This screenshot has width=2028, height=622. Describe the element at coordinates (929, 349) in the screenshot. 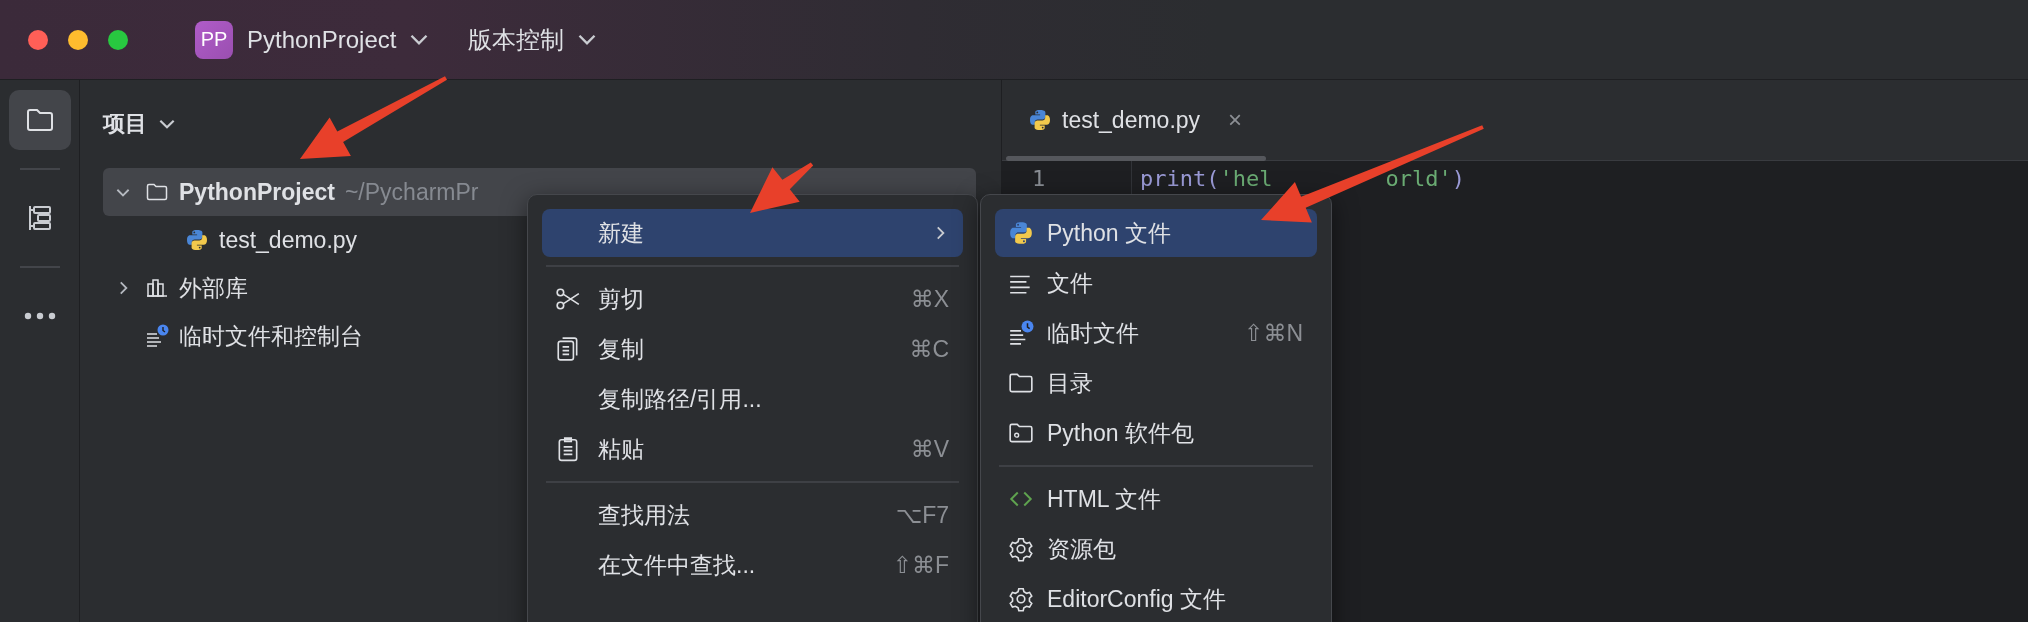

I see `shortcut-text: ⌘C` at that location.